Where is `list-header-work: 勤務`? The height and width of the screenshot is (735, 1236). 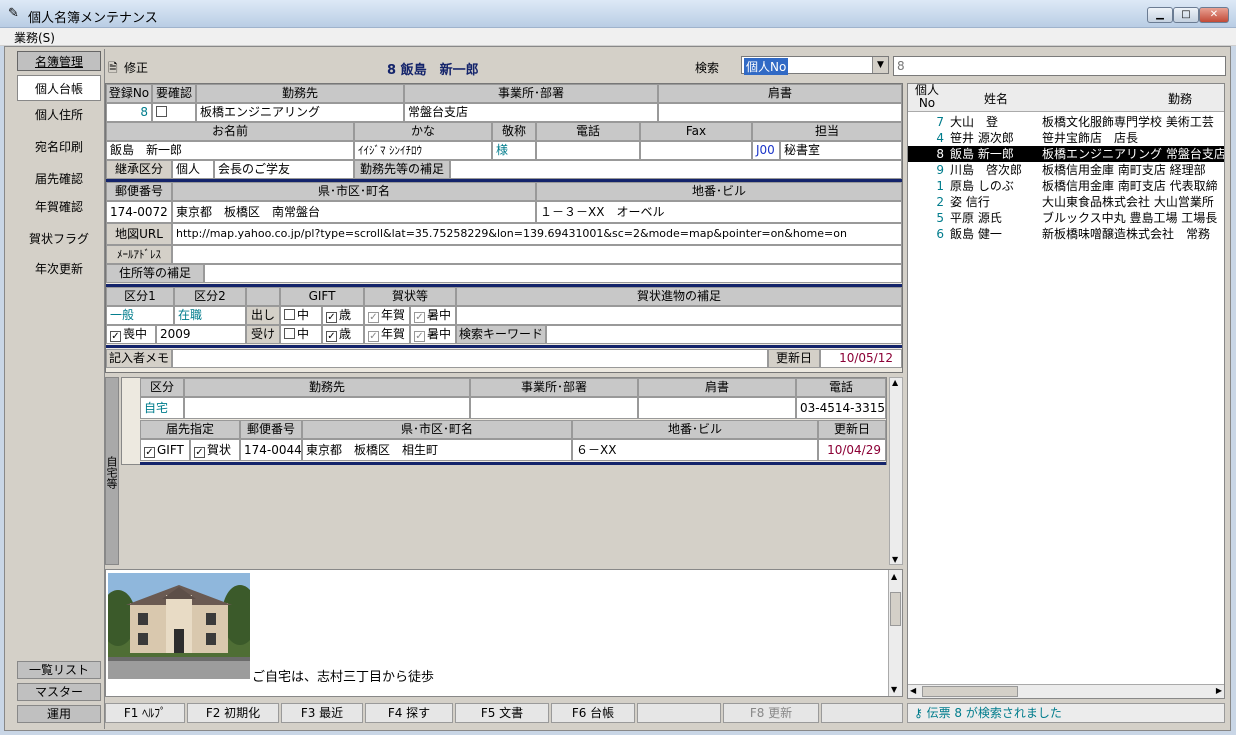
list-header-work: 勤務 is located at coordinates (1180, 98).